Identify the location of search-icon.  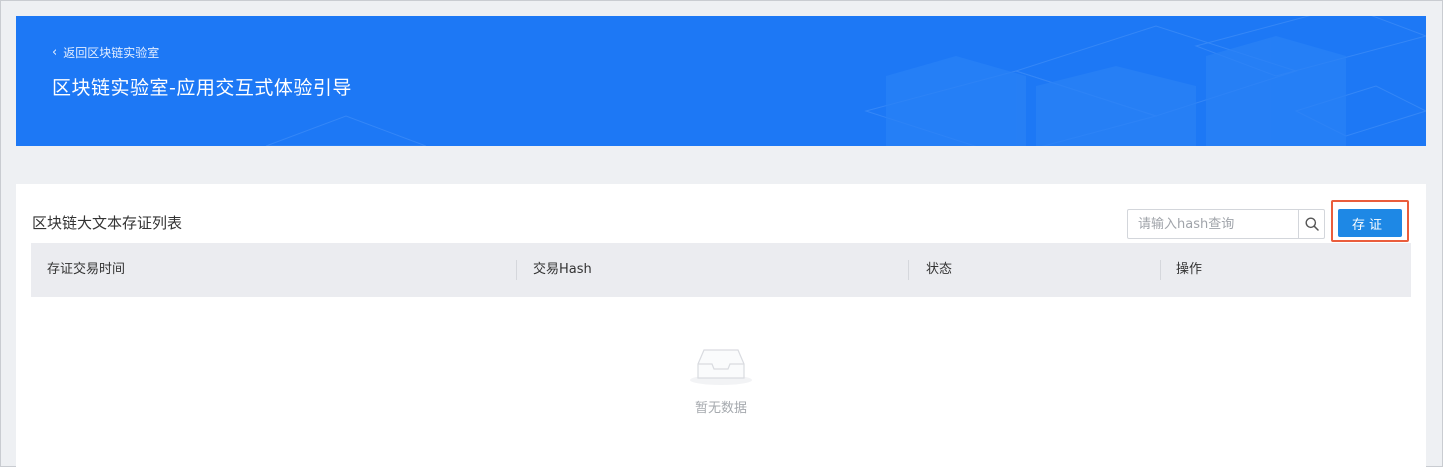
(1312, 224).